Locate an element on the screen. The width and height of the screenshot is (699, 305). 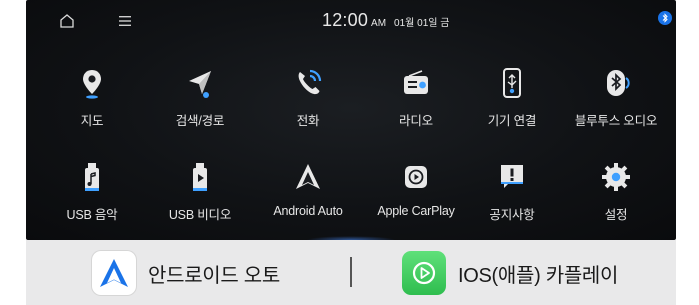
android-auto-option: 안드로이드 오토 is located at coordinates (186, 273).